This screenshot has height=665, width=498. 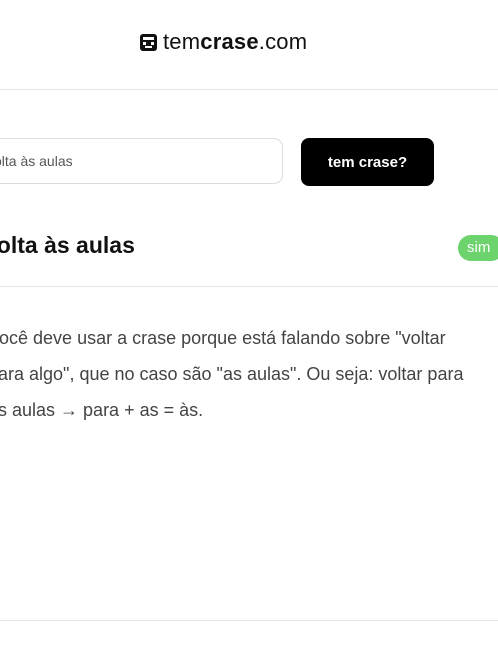 What do you see at coordinates (182, 41) in the screenshot?
I see `logo-prefix: tem` at bounding box center [182, 41].